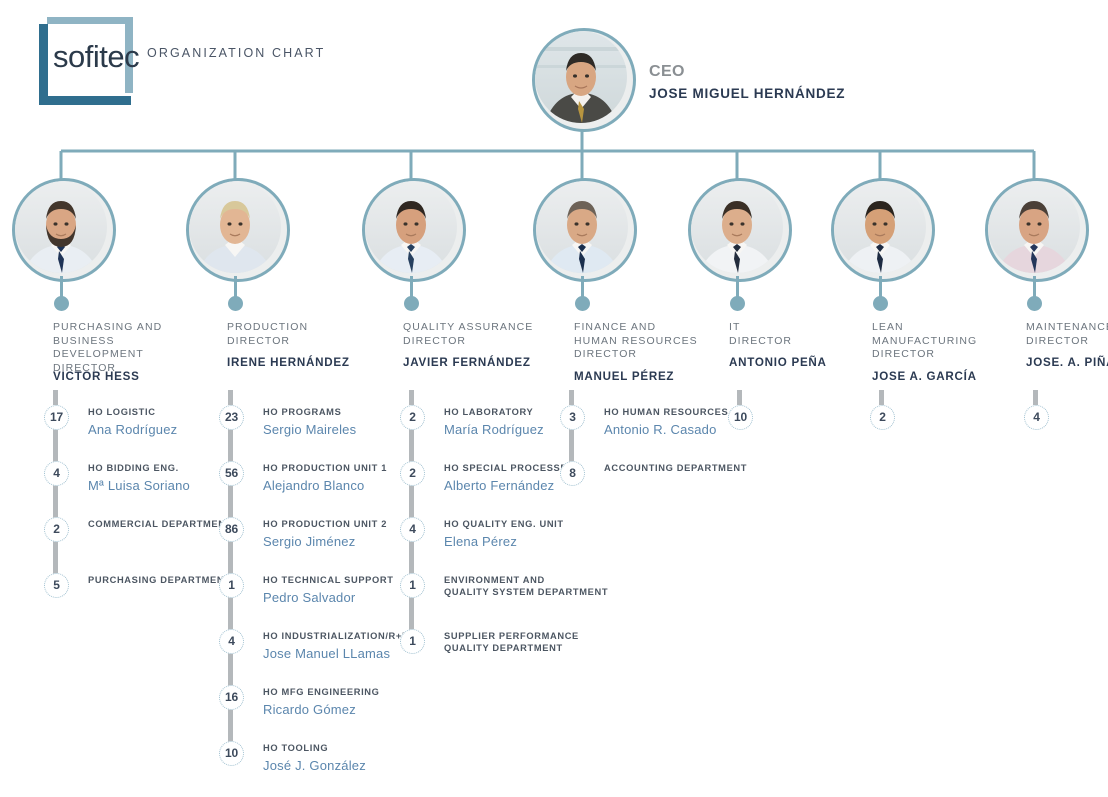 Image resolution: width=1108 pixels, height=797 pixels. Describe the element at coordinates (231, 697) in the screenshot. I see `headcount-badge: 16` at that location.